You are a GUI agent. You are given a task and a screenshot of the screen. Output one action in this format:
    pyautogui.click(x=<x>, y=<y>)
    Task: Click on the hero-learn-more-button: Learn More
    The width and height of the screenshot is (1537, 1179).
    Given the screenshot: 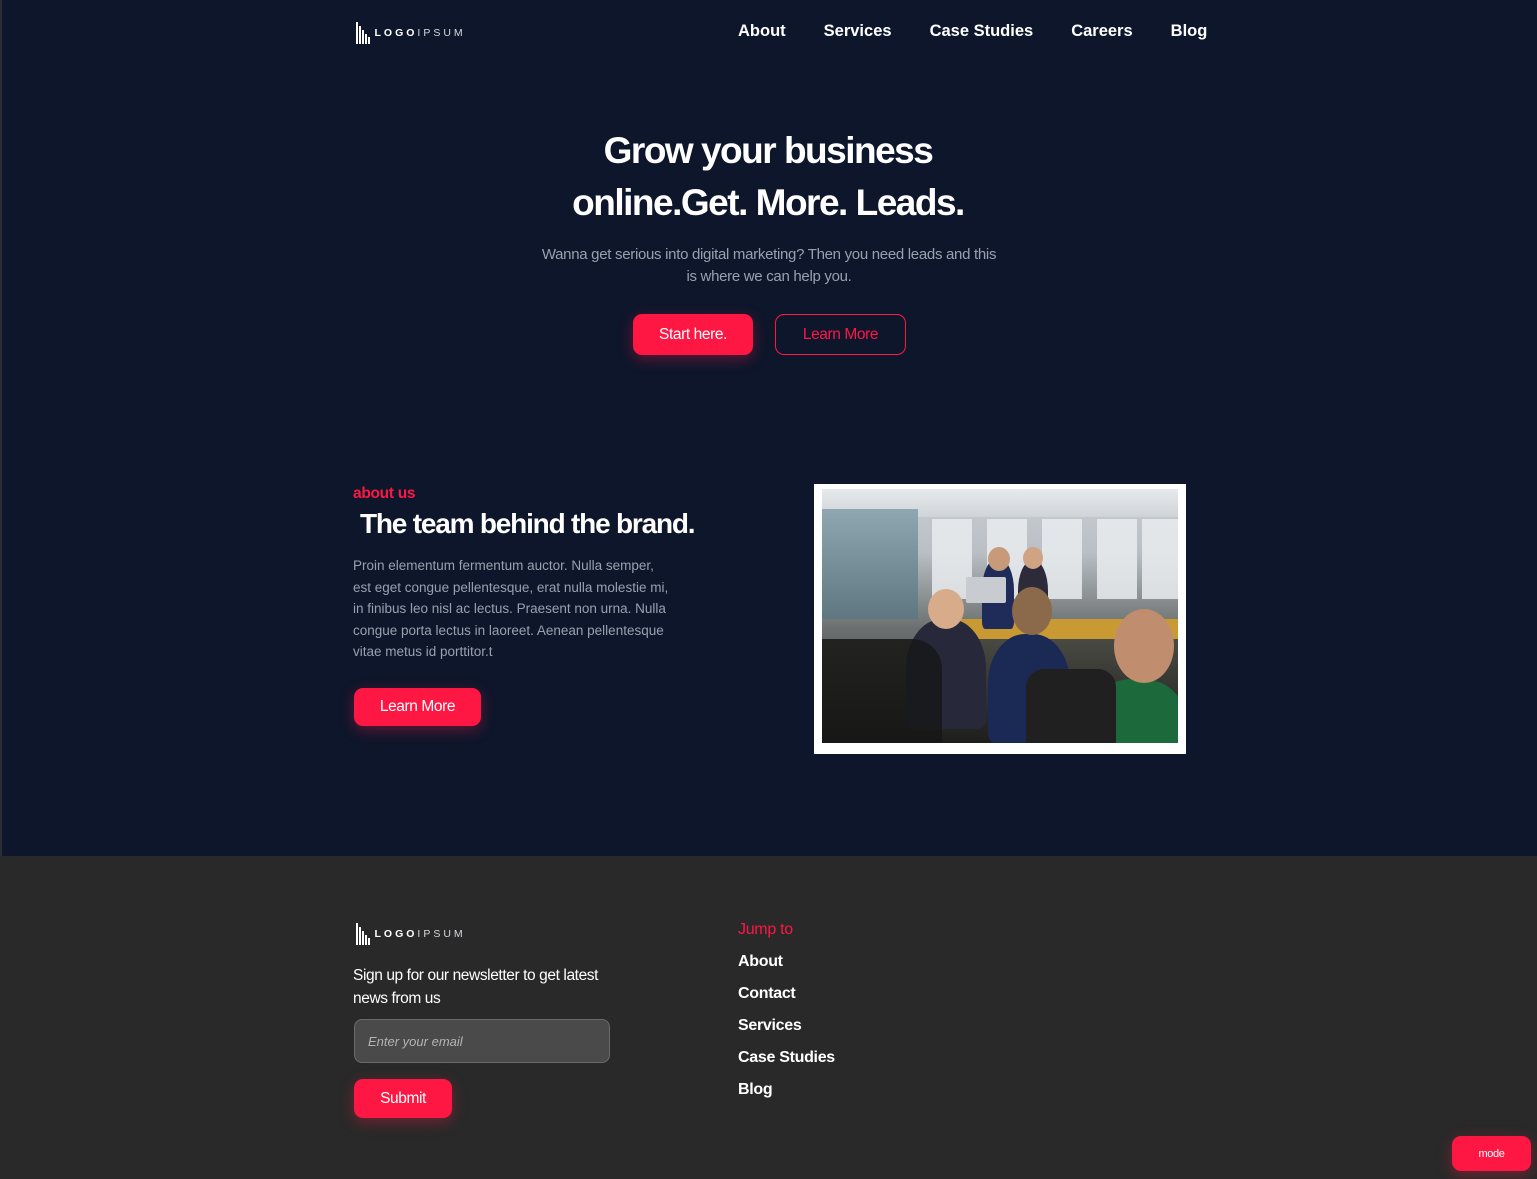 What is the action you would take?
    pyautogui.click(x=840, y=334)
    